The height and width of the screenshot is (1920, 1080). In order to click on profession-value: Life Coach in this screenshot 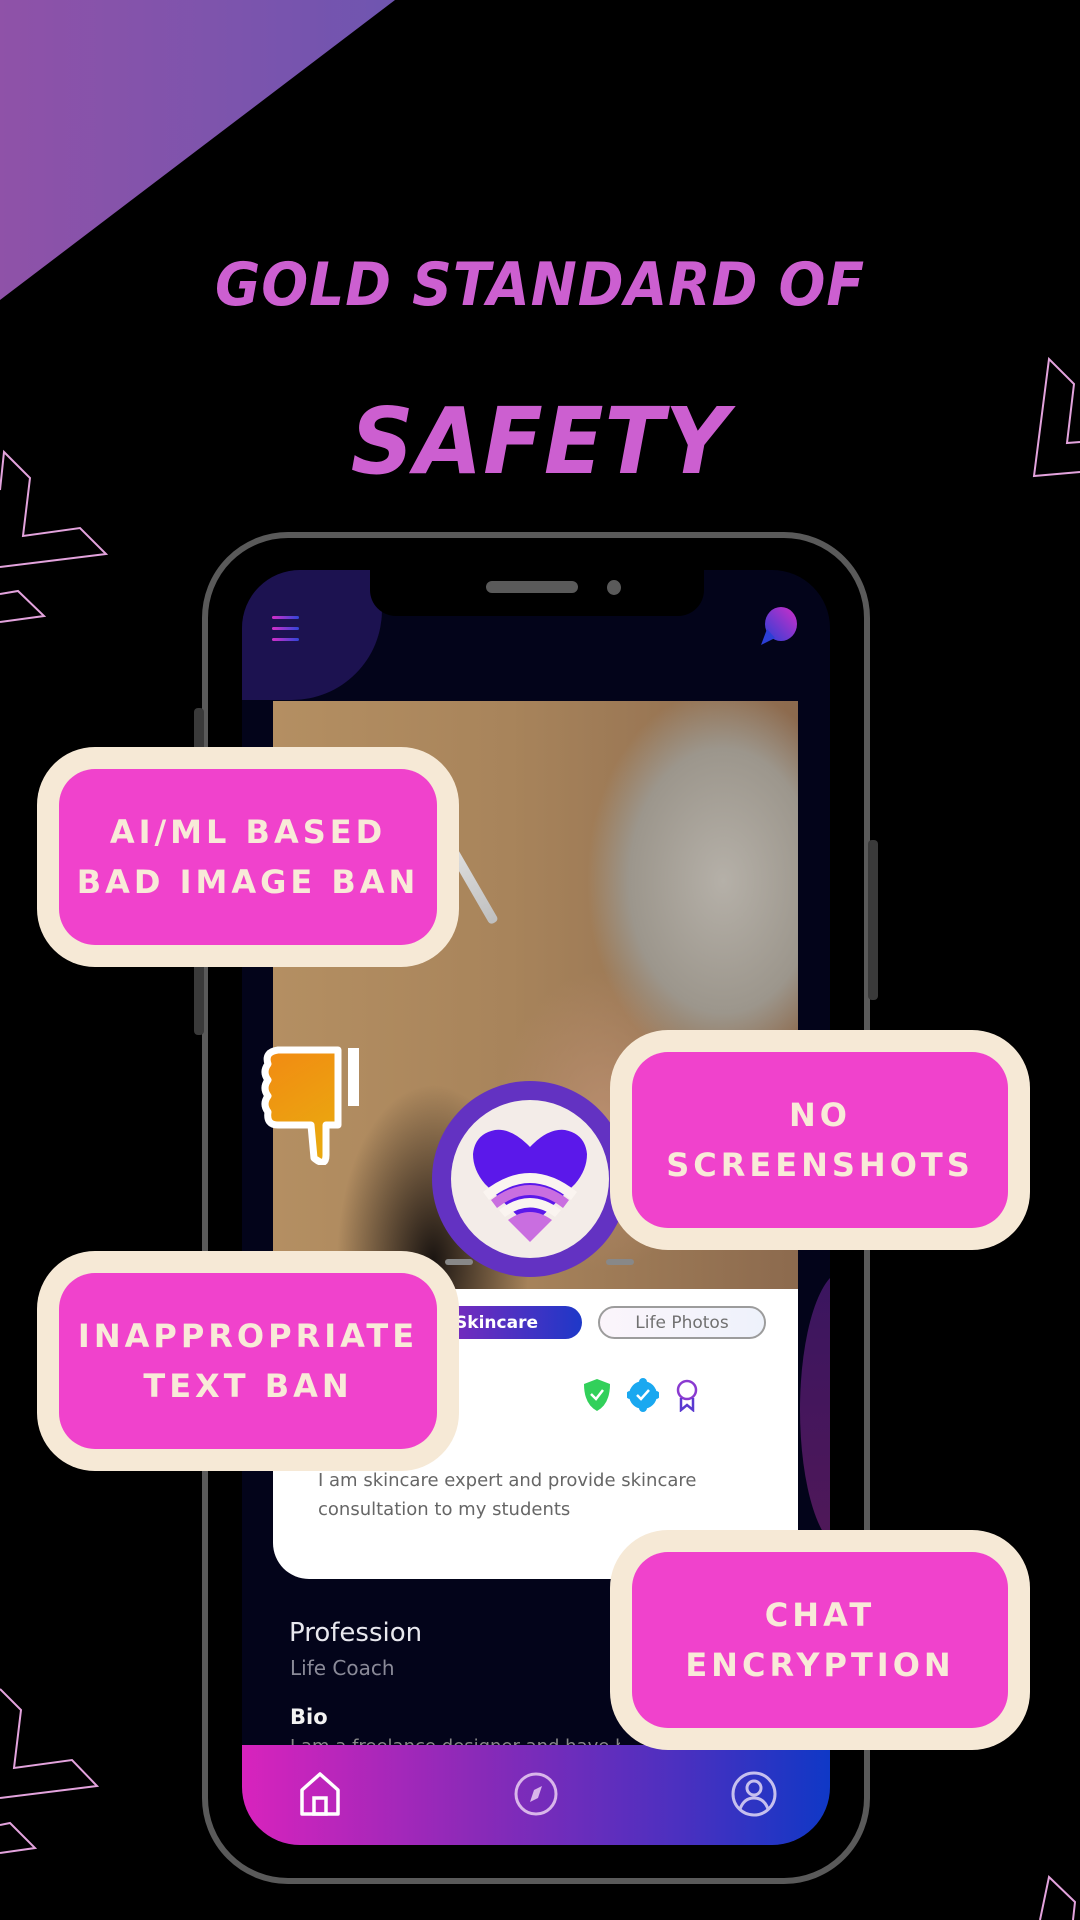, I will do `click(342, 1668)`.